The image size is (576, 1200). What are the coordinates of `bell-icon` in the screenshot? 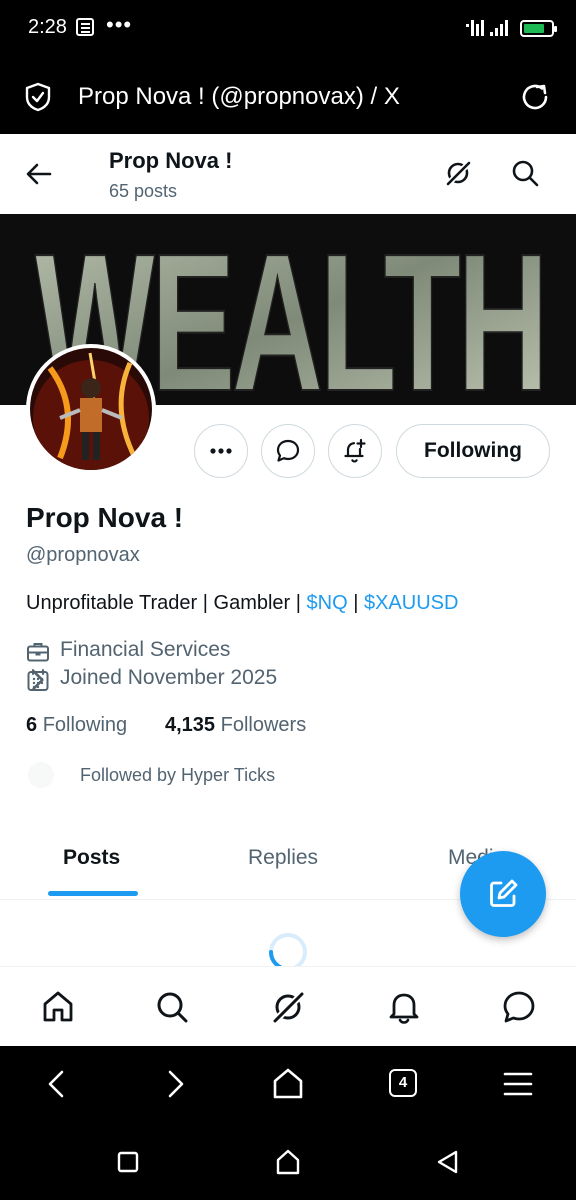 It's located at (404, 1008).